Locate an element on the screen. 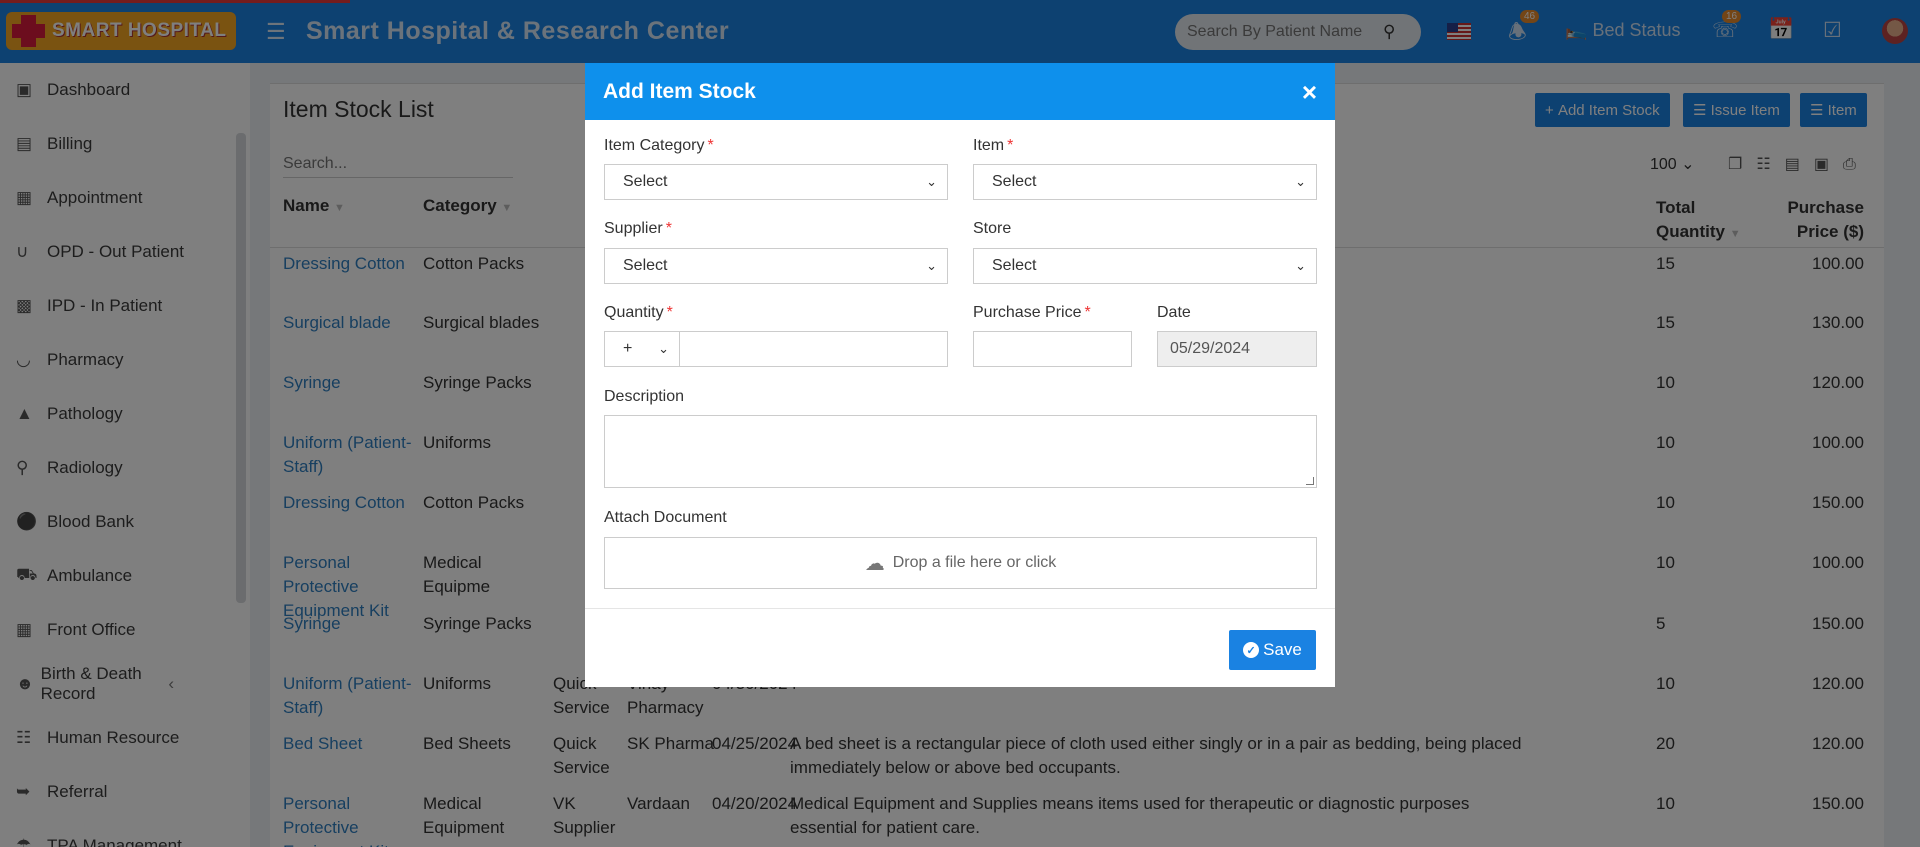  select-value: + is located at coordinates (628, 348).